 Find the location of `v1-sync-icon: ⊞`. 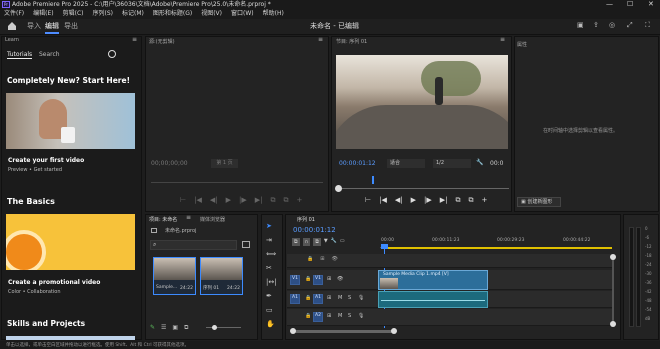

v1-sync-icon: ⊞ is located at coordinates (329, 279).